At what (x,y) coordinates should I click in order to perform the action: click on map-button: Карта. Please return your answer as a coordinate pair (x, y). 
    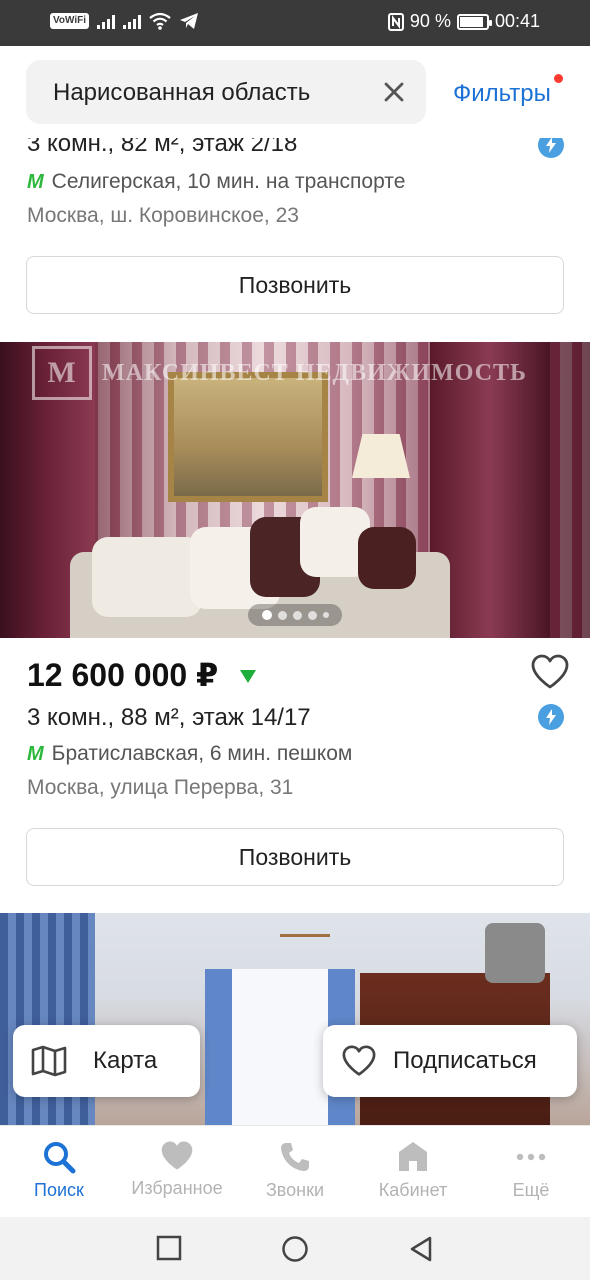
    Looking at the image, I should click on (106, 1061).